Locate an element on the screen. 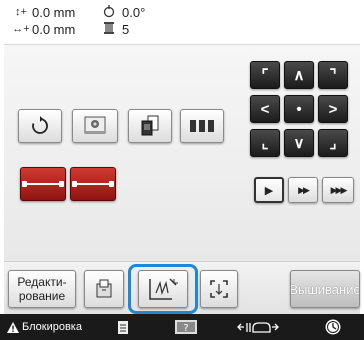 Image resolution: width=364 pixels, height=340 pixels. clock-icon is located at coordinates (333, 327).